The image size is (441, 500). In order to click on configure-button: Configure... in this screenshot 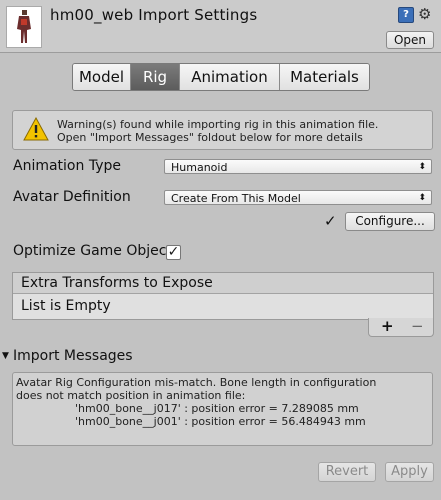, I will do `click(390, 221)`.